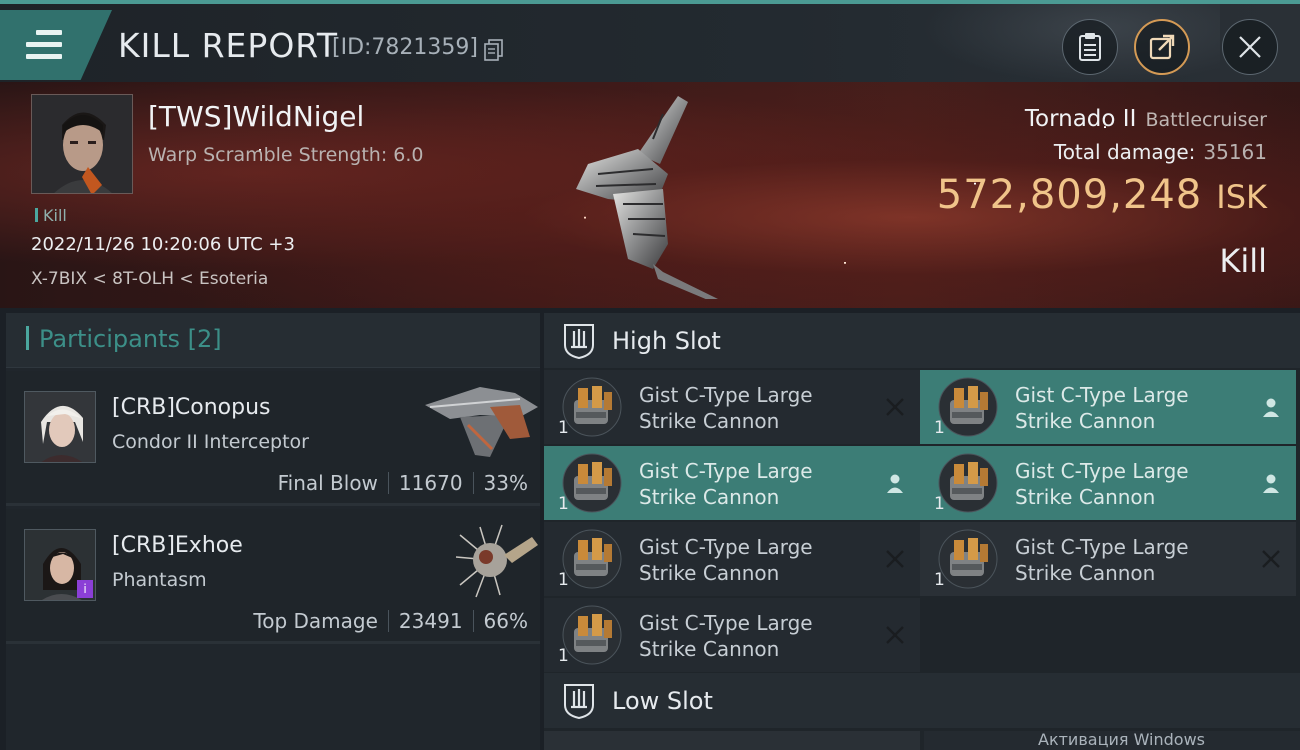 The image size is (1300, 750). Describe the element at coordinates (430, 621) in the screenshot. I see `participant-damage: 23491` at that location.